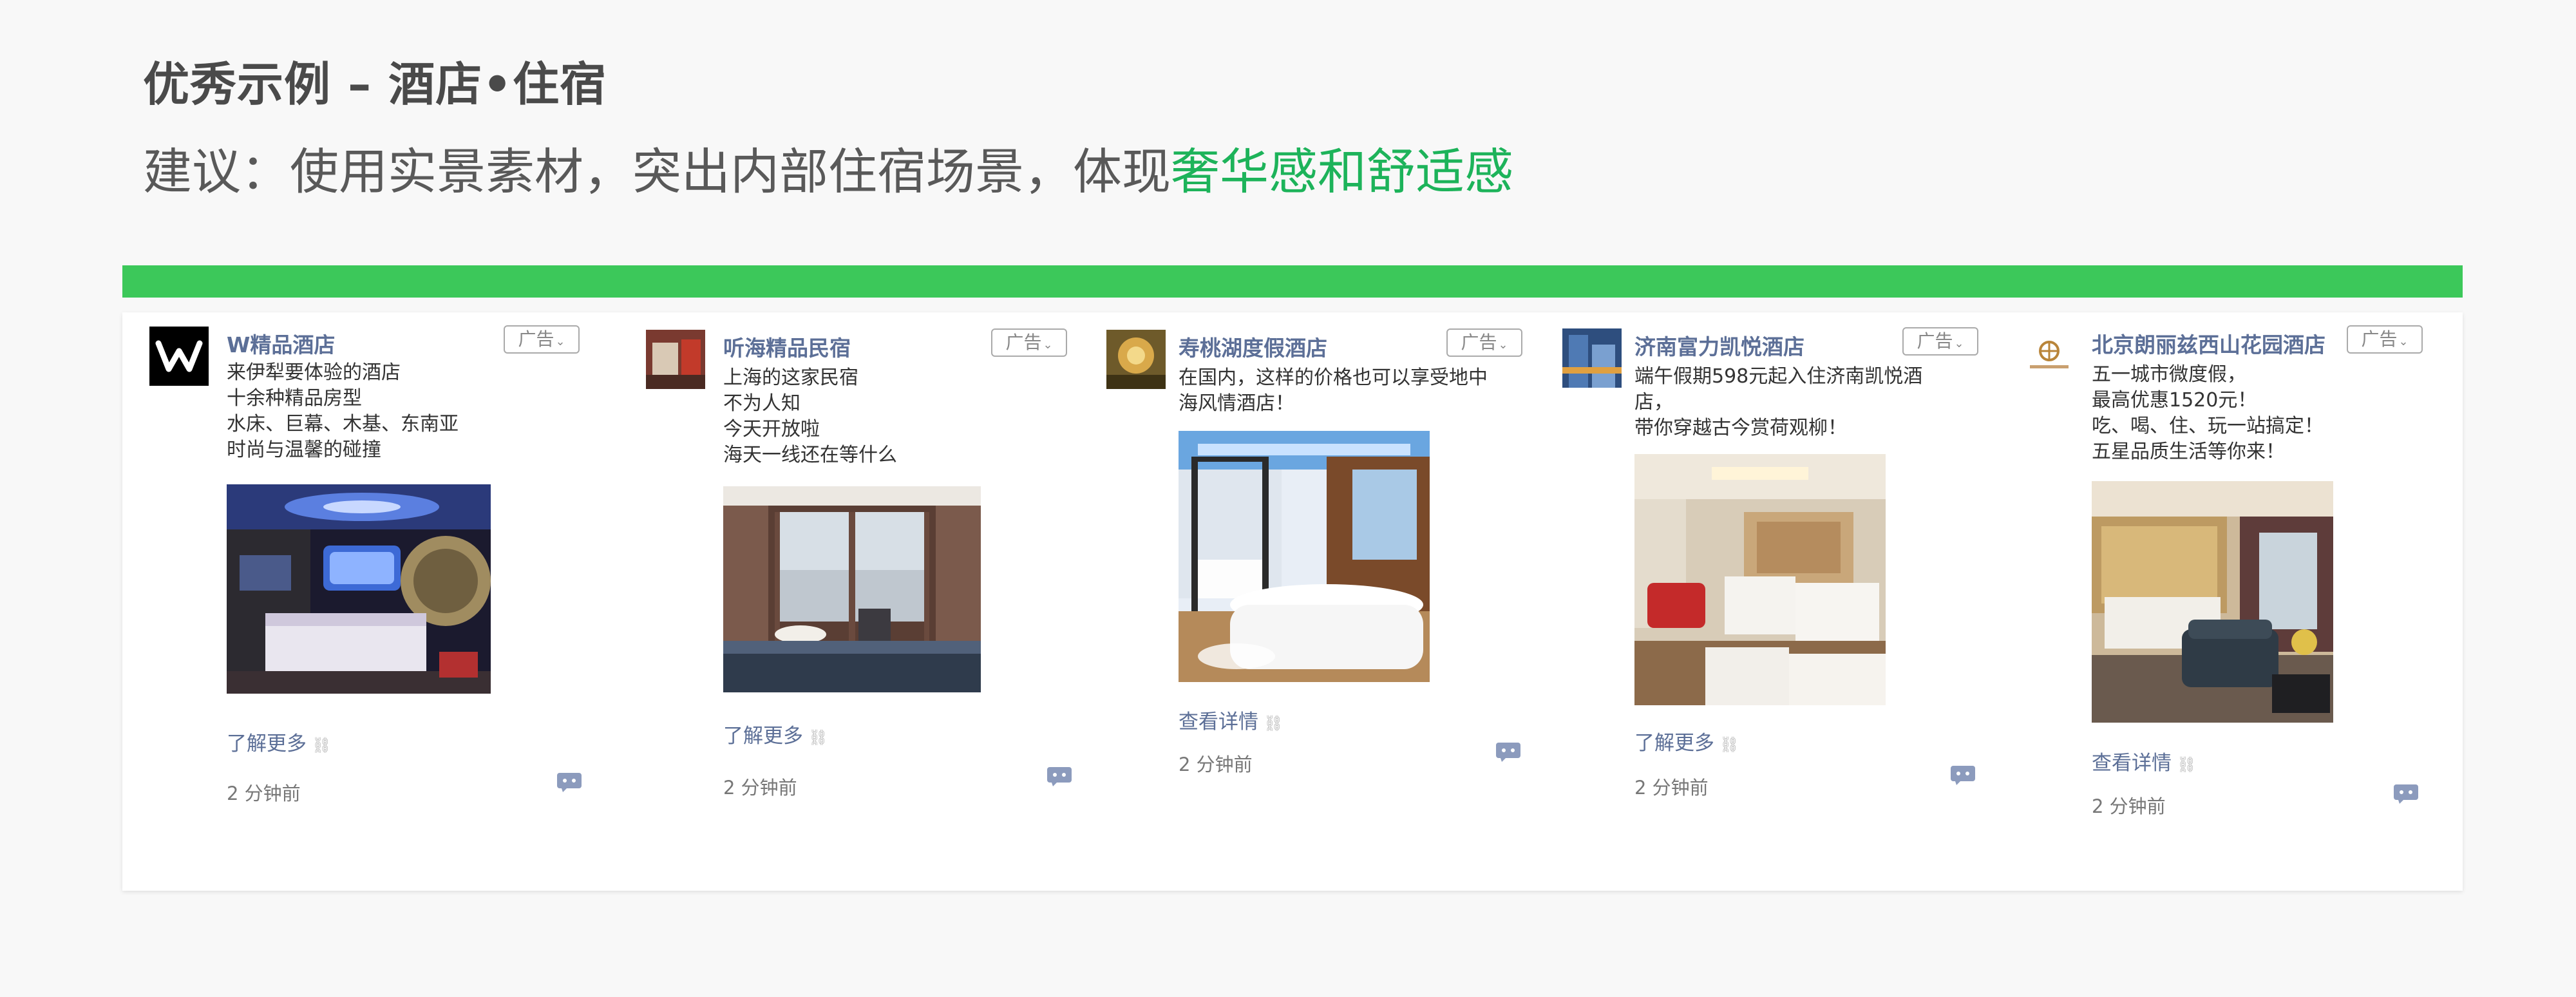  What do you see at coordinates (1719, 345) in the screenshot?
I see `advertiser-name: 济南富力凯悦酒店` at bounding box center [1719, 345].